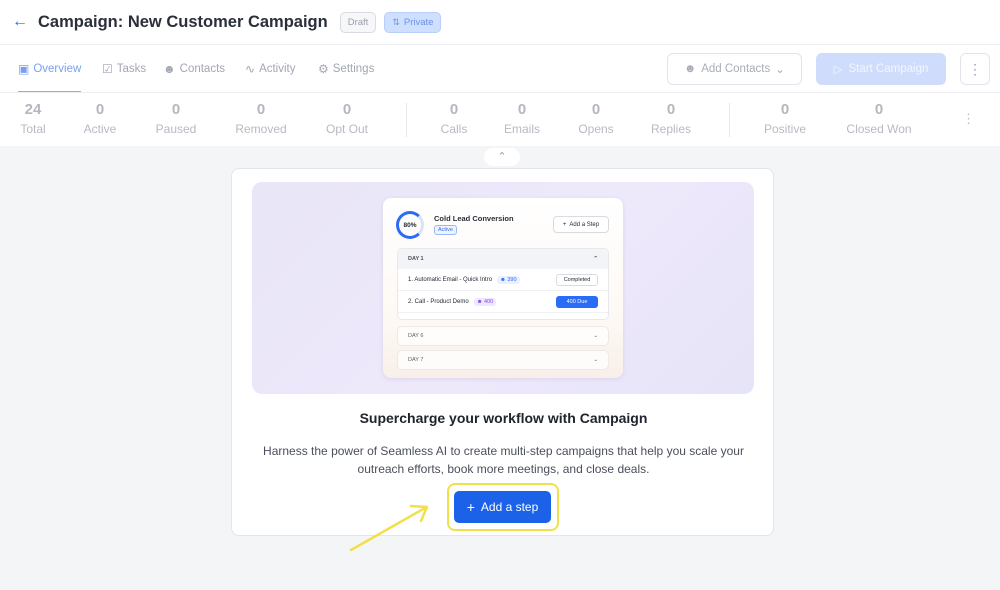 The height and width of the screenshot is (590, 1000). I want to click on status-badge: Draft, so click(358, 22).